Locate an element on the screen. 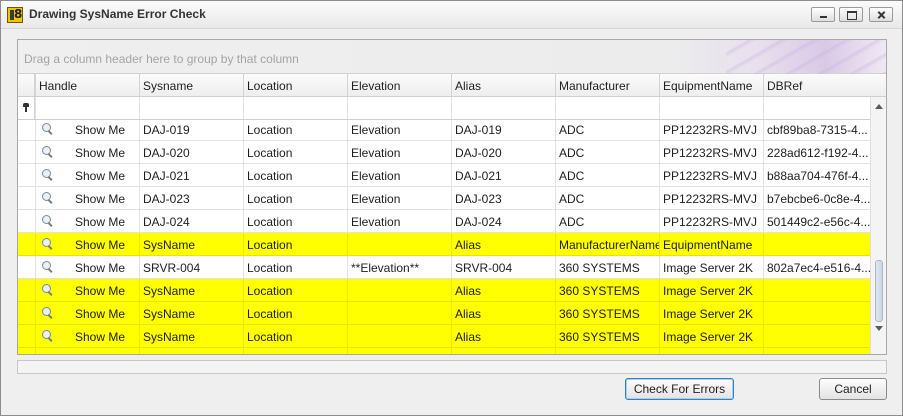 The image size is (903, 416). cell-manufacturer is located at coordinates (607, 351).